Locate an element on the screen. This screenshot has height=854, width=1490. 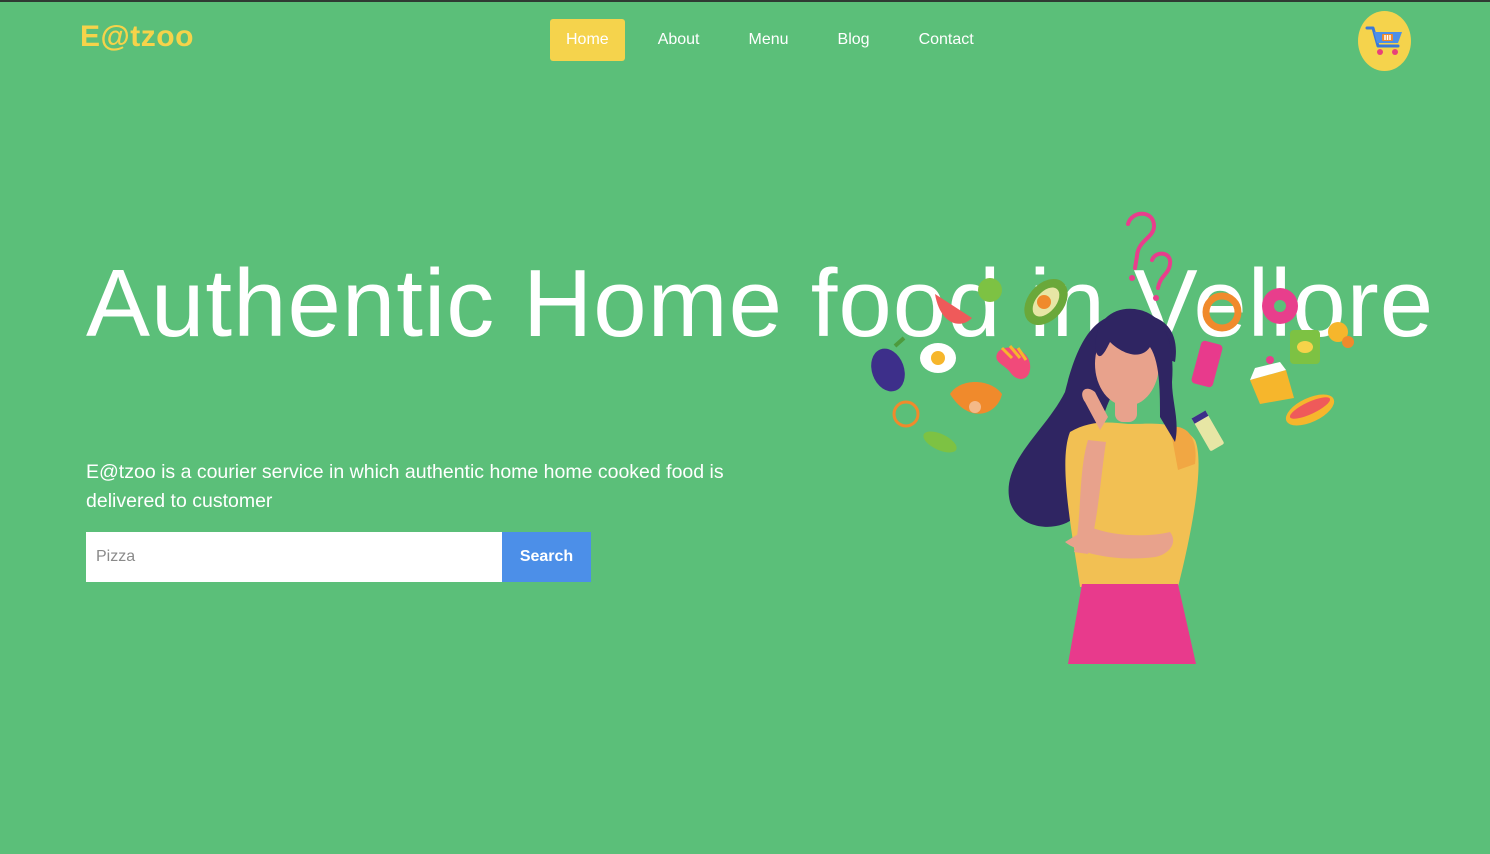
brand-logo: E@tzoo is located at coordinates (137, 37).